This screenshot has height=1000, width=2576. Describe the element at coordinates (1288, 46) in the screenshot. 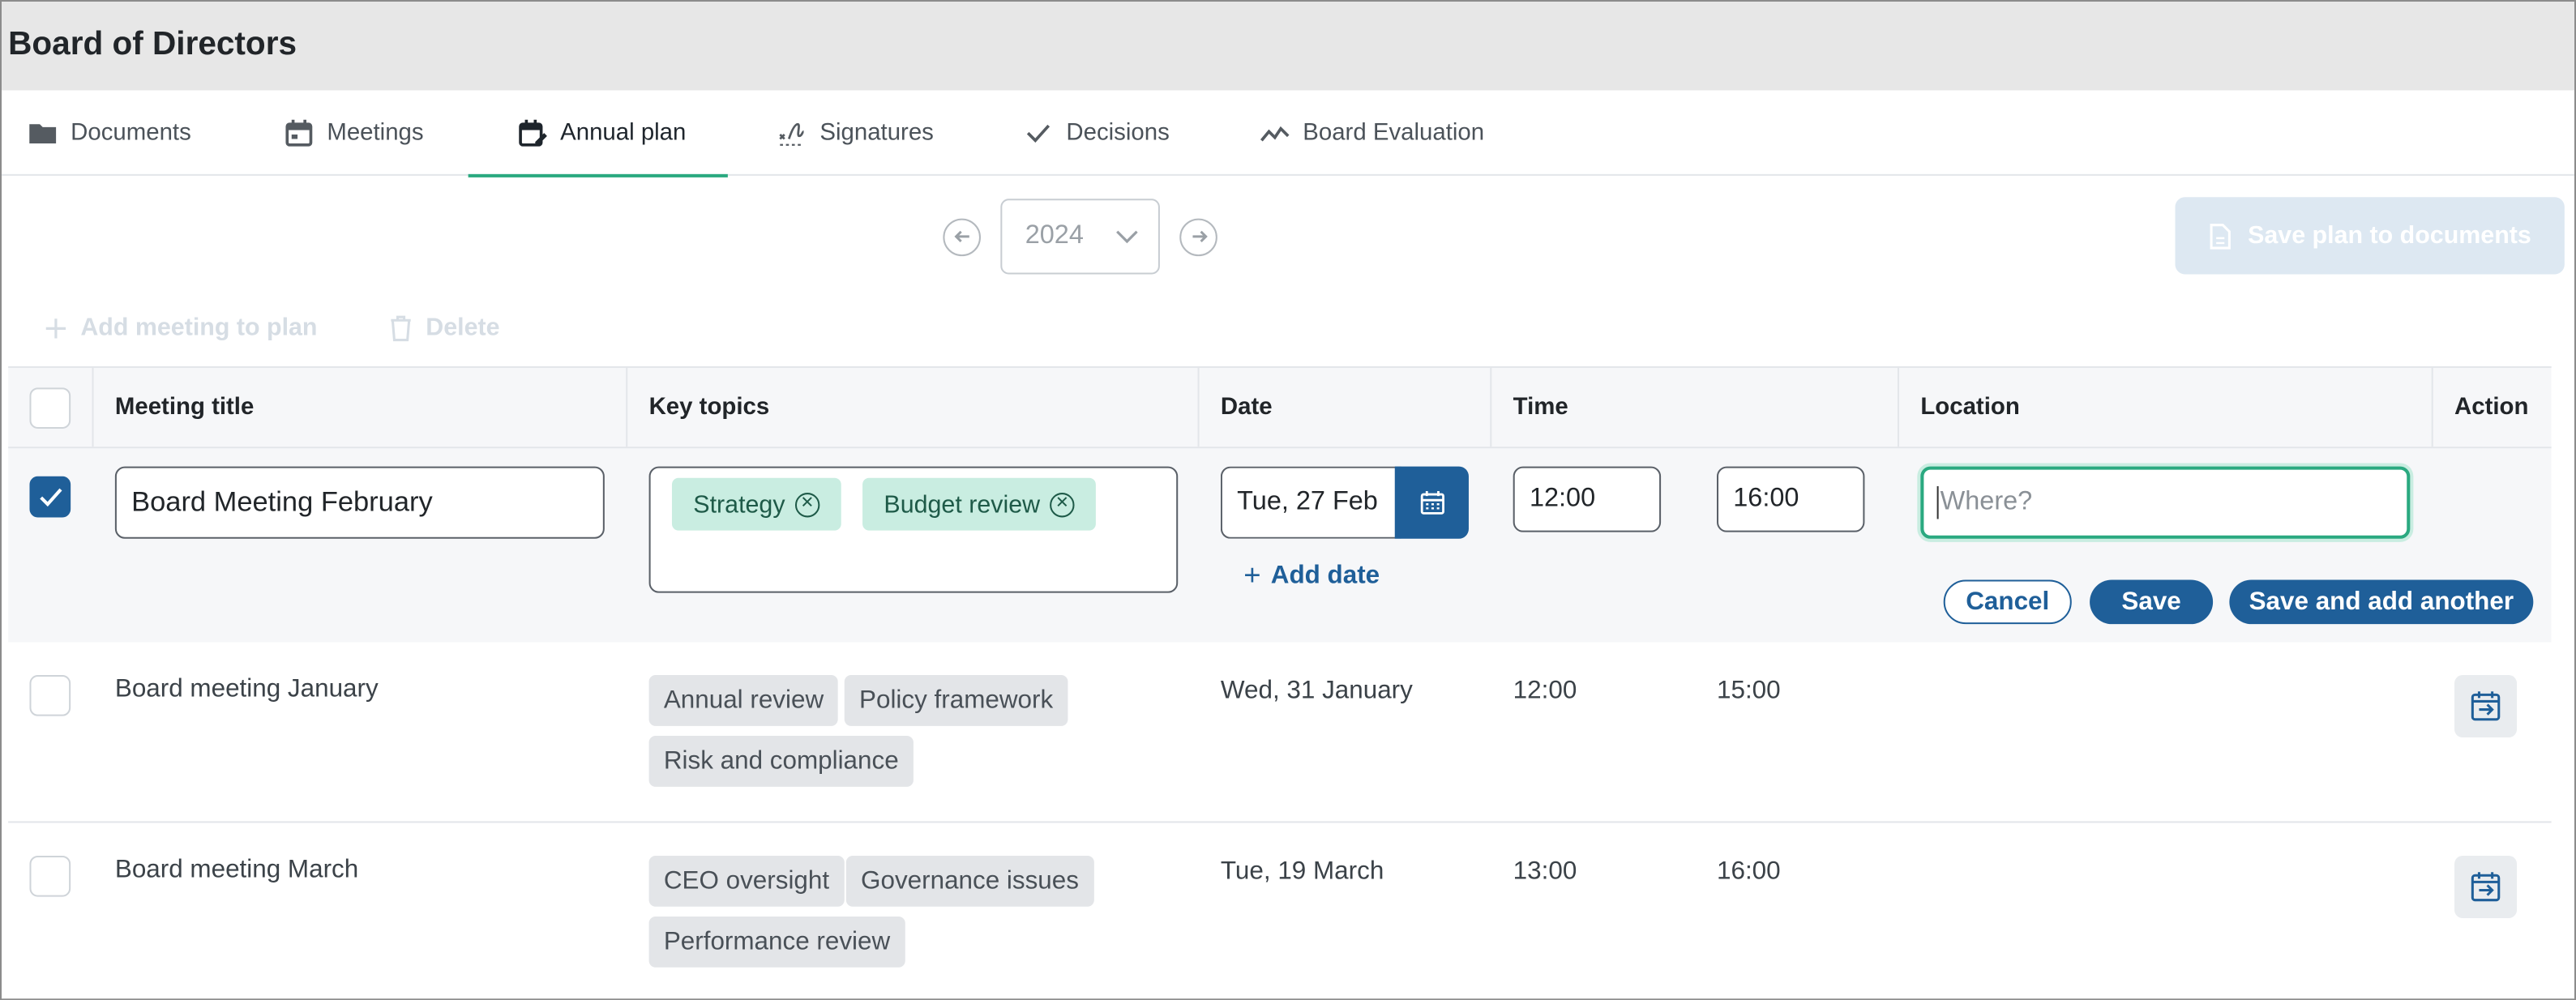

I see `header-bar: Board of Directors` at that location.